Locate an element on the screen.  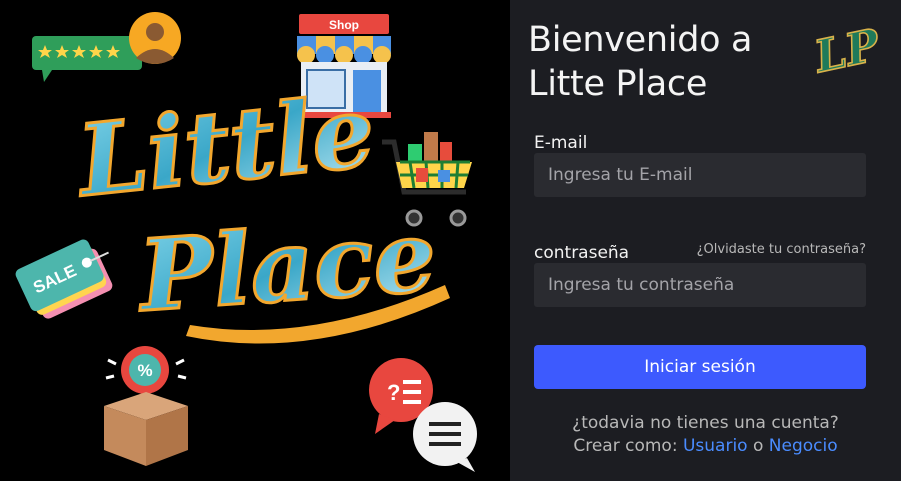
or-text: o is located at coordinates (758, 446).